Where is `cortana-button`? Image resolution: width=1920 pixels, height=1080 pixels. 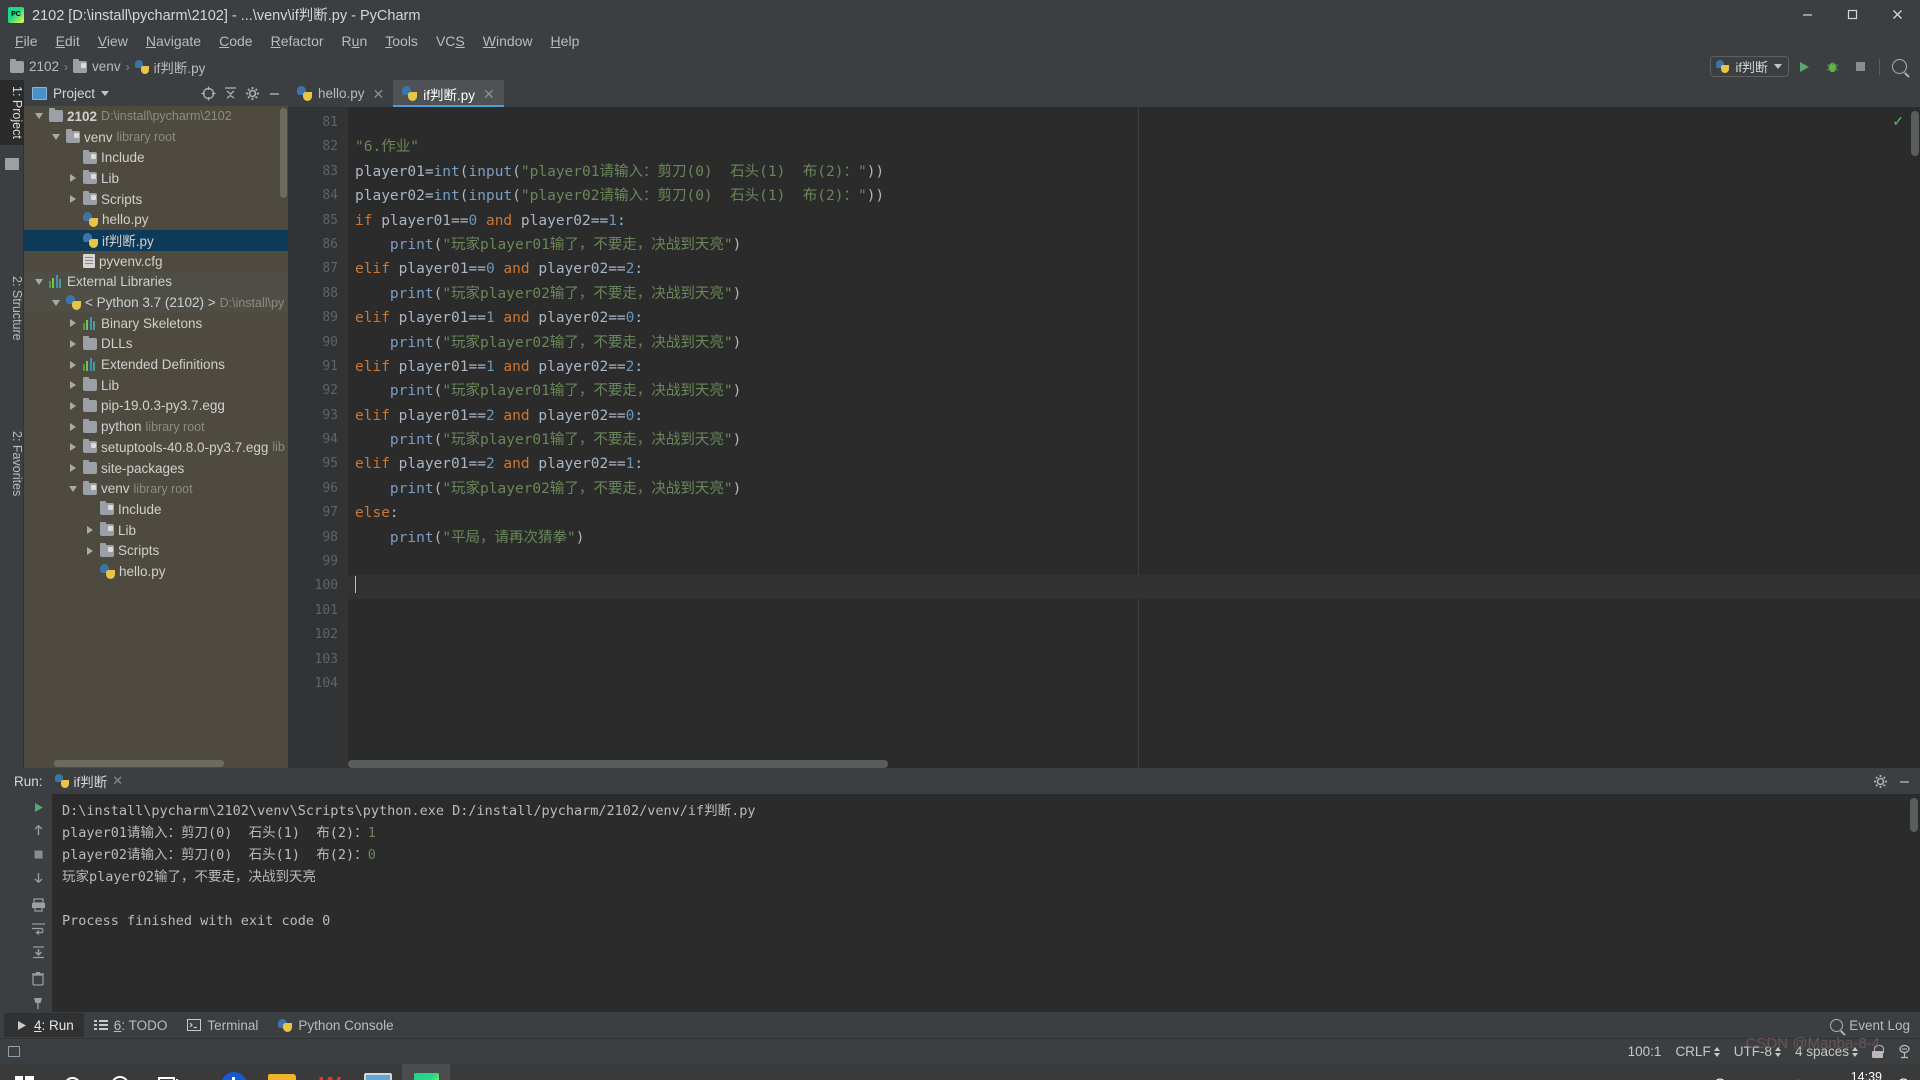 cortana-button is located at coordinates (120, 1072).